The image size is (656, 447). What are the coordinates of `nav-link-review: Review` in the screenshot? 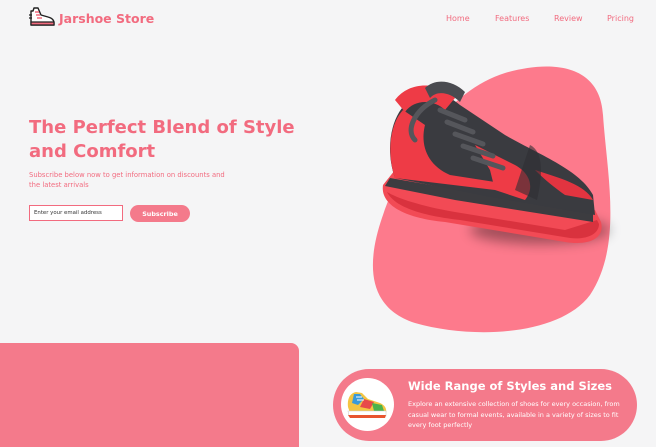 It's located at (568, 18).